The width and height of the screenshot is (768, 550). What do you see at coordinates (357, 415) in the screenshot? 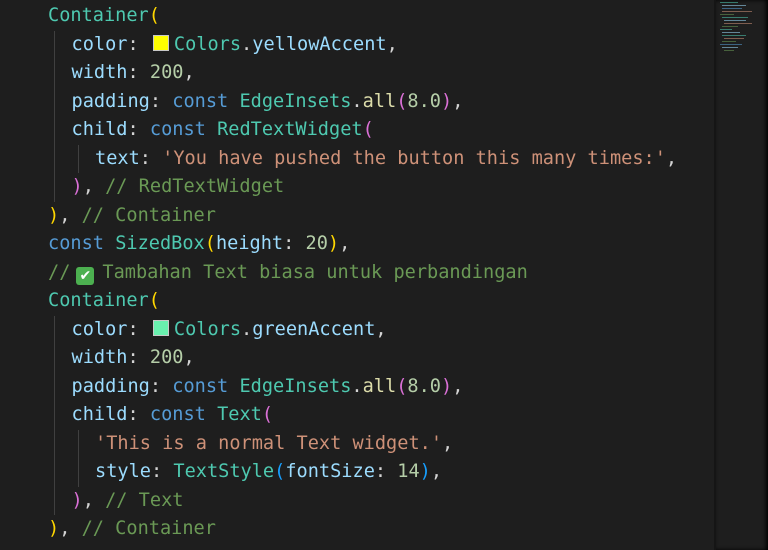
I see `code-line: child: const Text(` at bounding box center [357, 415].